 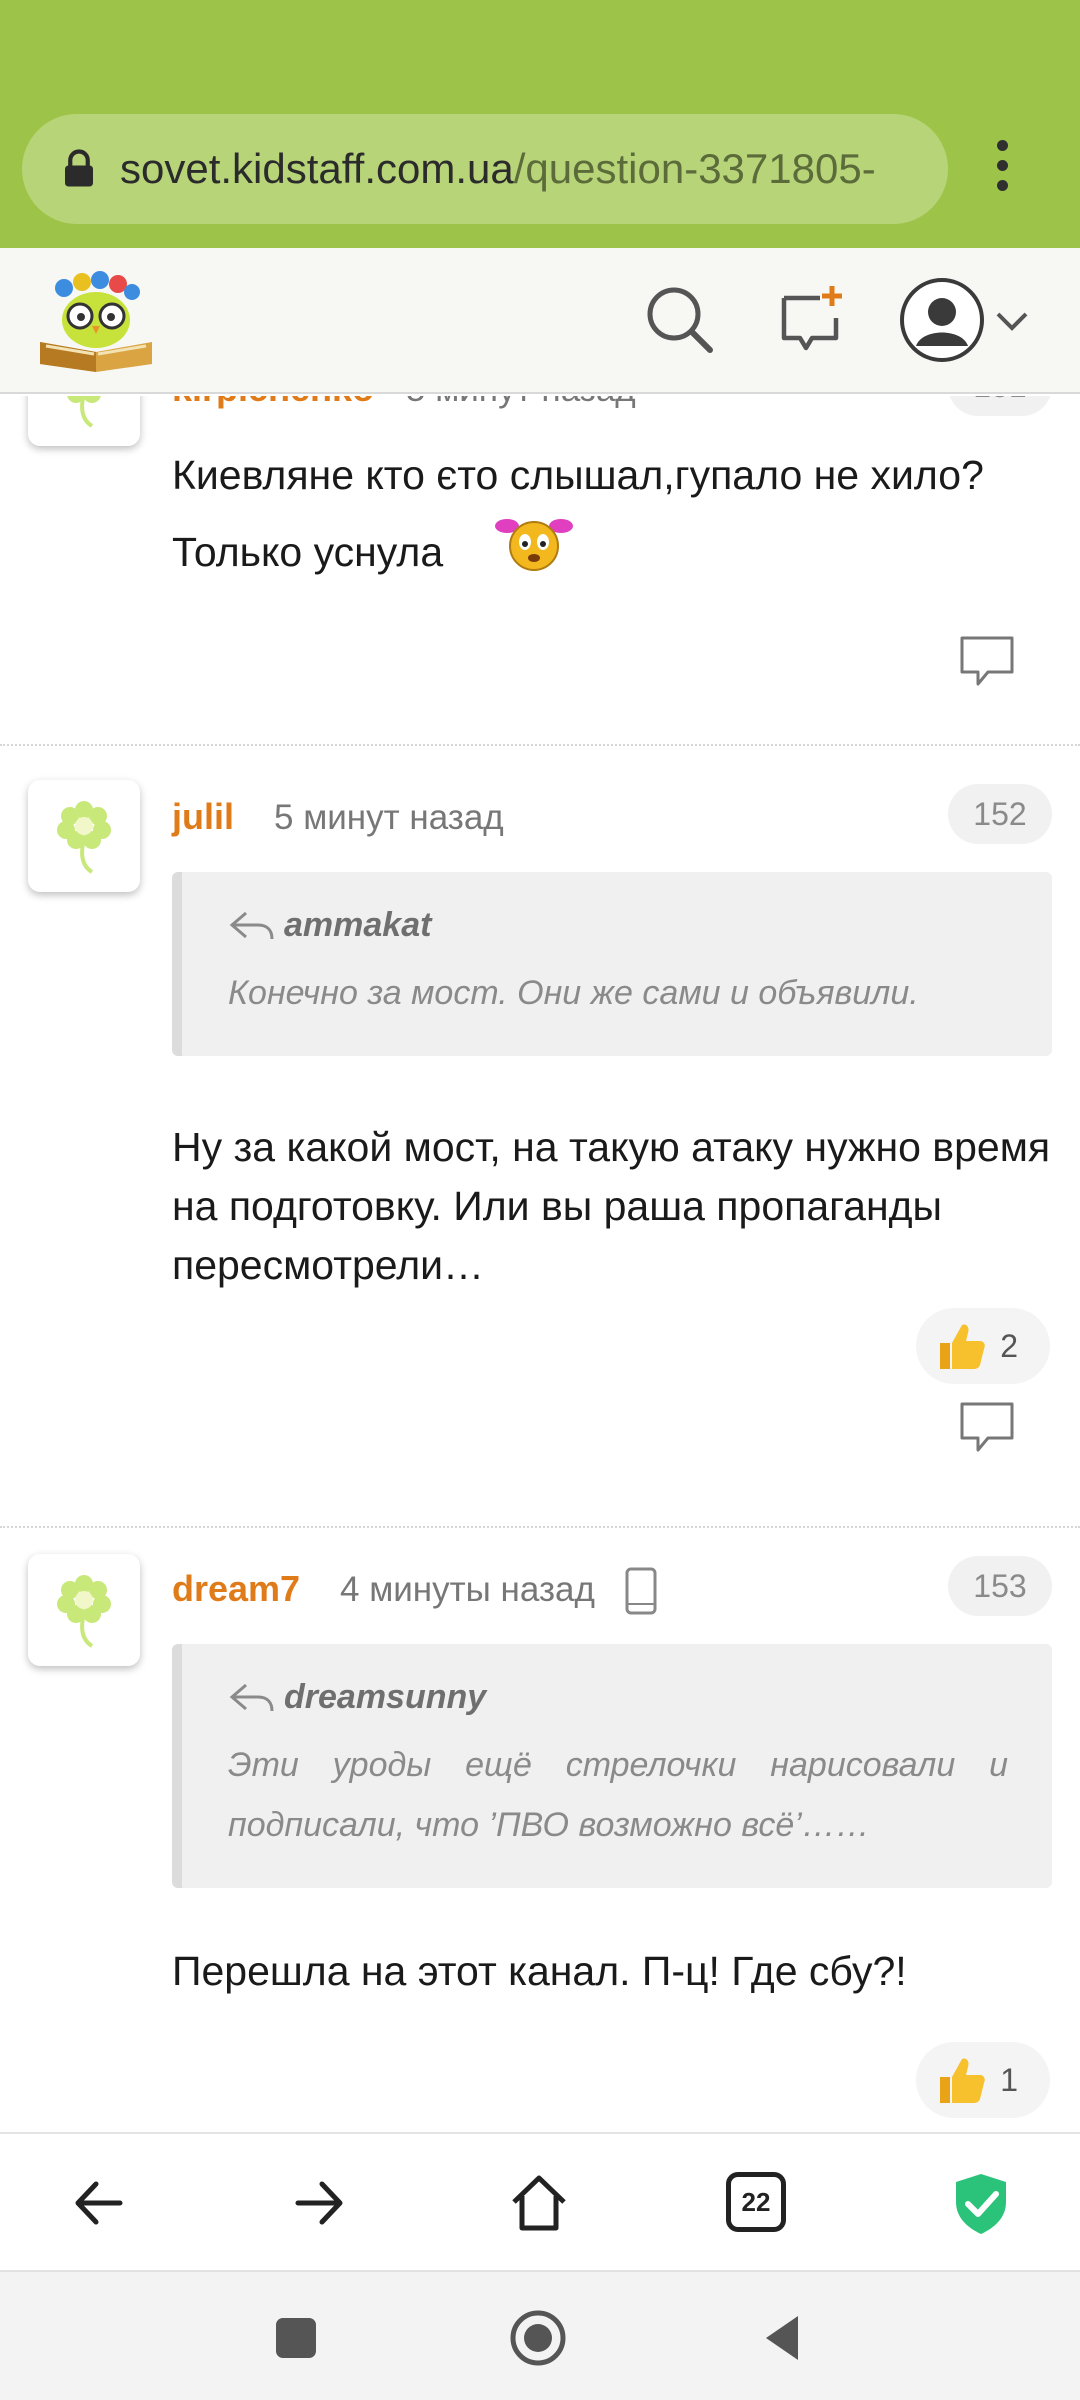 What do you see at coordinates (942, 320) in the screenshot?
I see `user-avatar-icon` at bounding box center [942, 320].